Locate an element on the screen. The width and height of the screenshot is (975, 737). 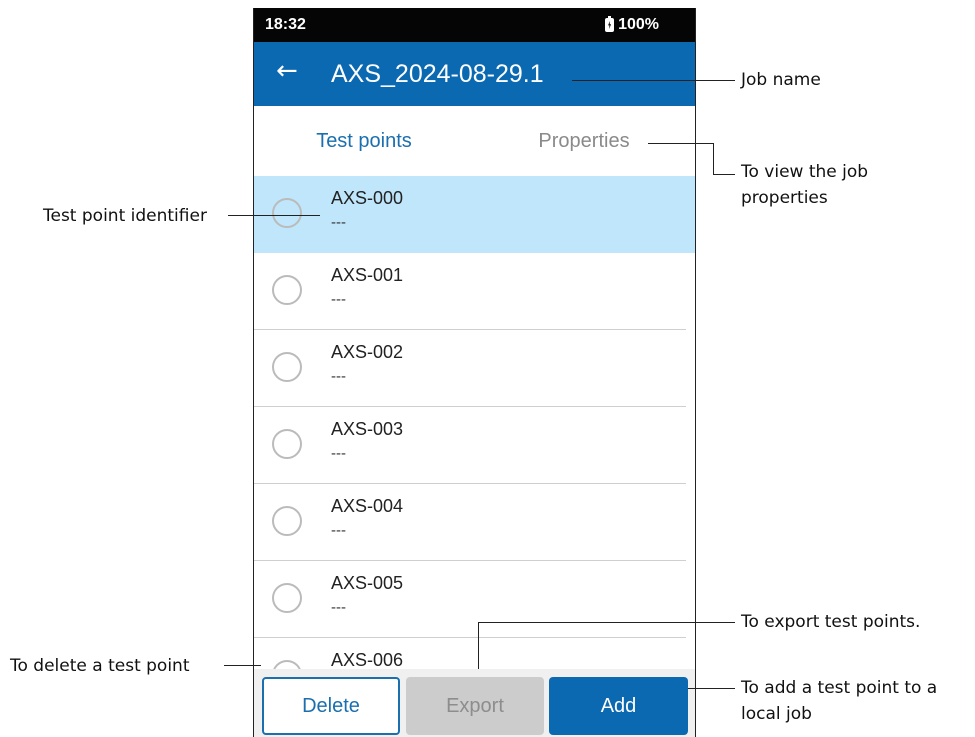
list-item: AXS-000 --- is located at coordinates (474, 214).